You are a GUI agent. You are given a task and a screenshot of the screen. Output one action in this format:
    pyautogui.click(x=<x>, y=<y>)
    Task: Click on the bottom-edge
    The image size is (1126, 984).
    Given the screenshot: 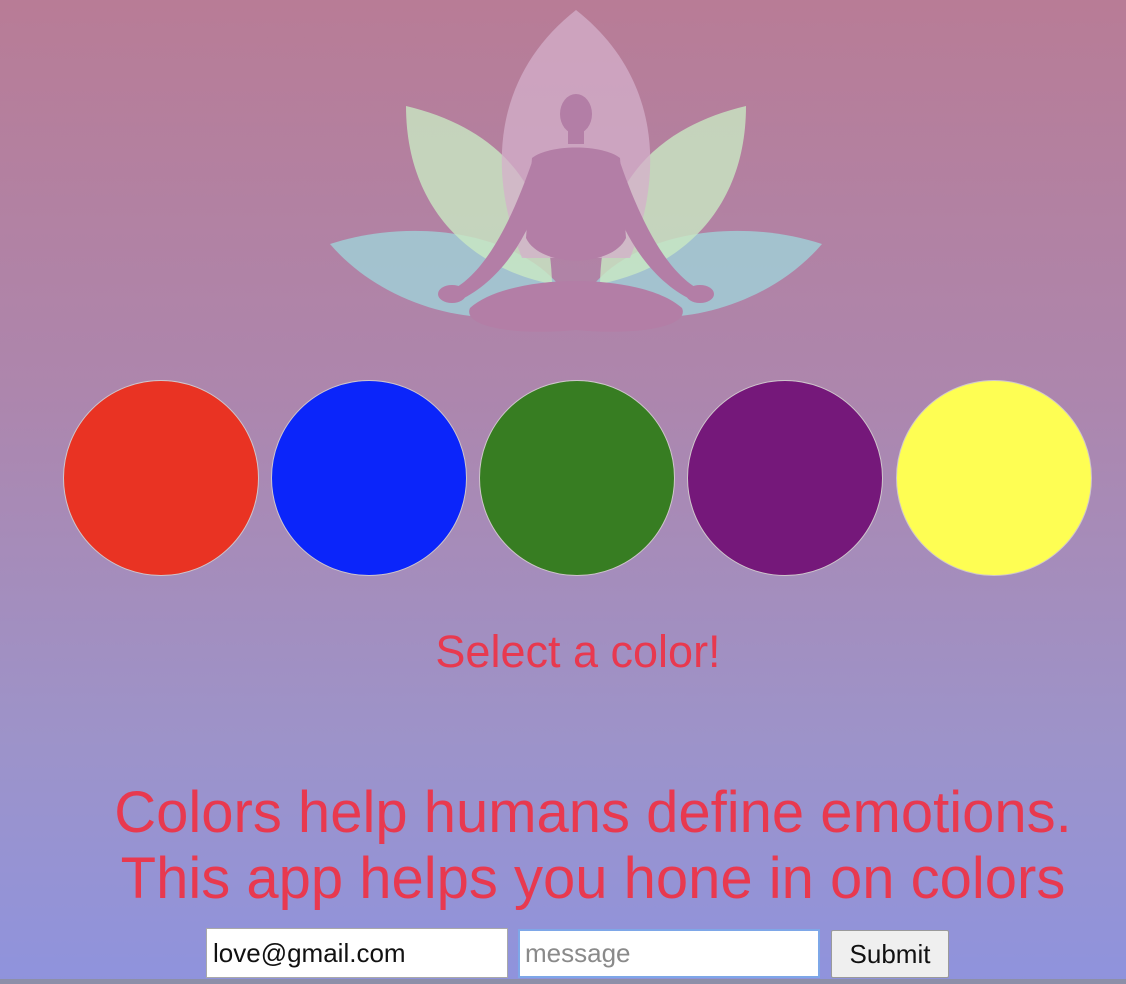 What is the action you would take?
    pyautogui.click(x=563, y=981)
    